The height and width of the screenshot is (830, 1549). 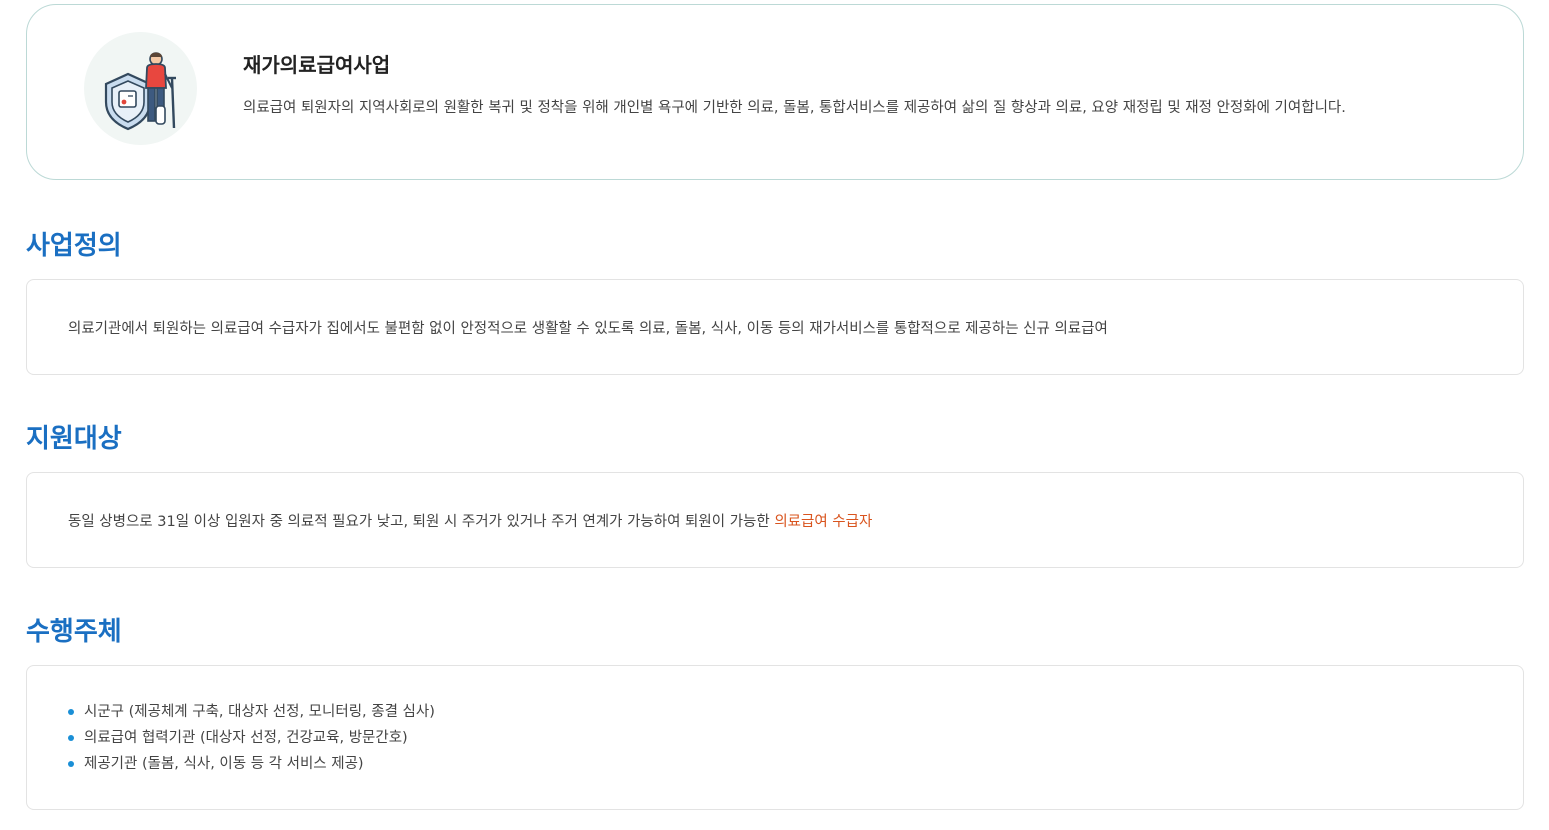 I want to click on list-item: 의료급여 협력기관 (대상자 선정, 건강교육, 방문간호), so click(x=251, y=738).